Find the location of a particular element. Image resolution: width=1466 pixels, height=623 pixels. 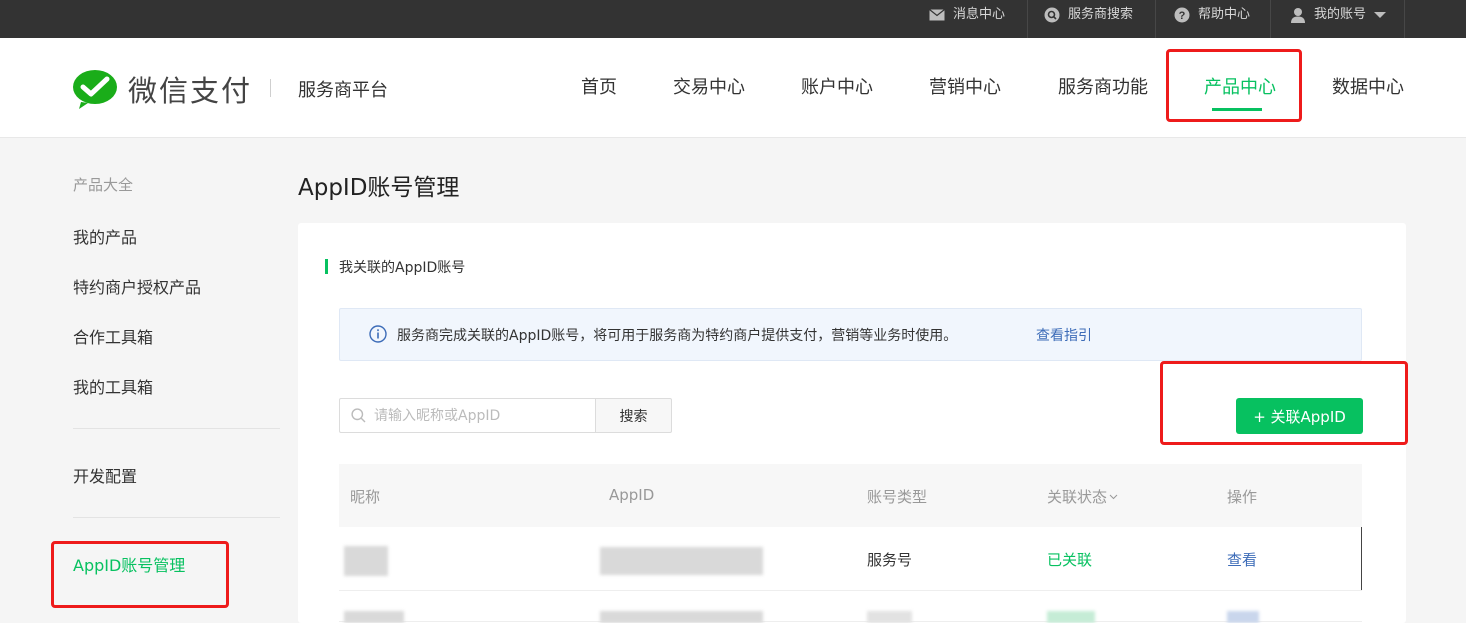

help-center-link: ? 帮助中心 is located at coordinates (1212, 15).